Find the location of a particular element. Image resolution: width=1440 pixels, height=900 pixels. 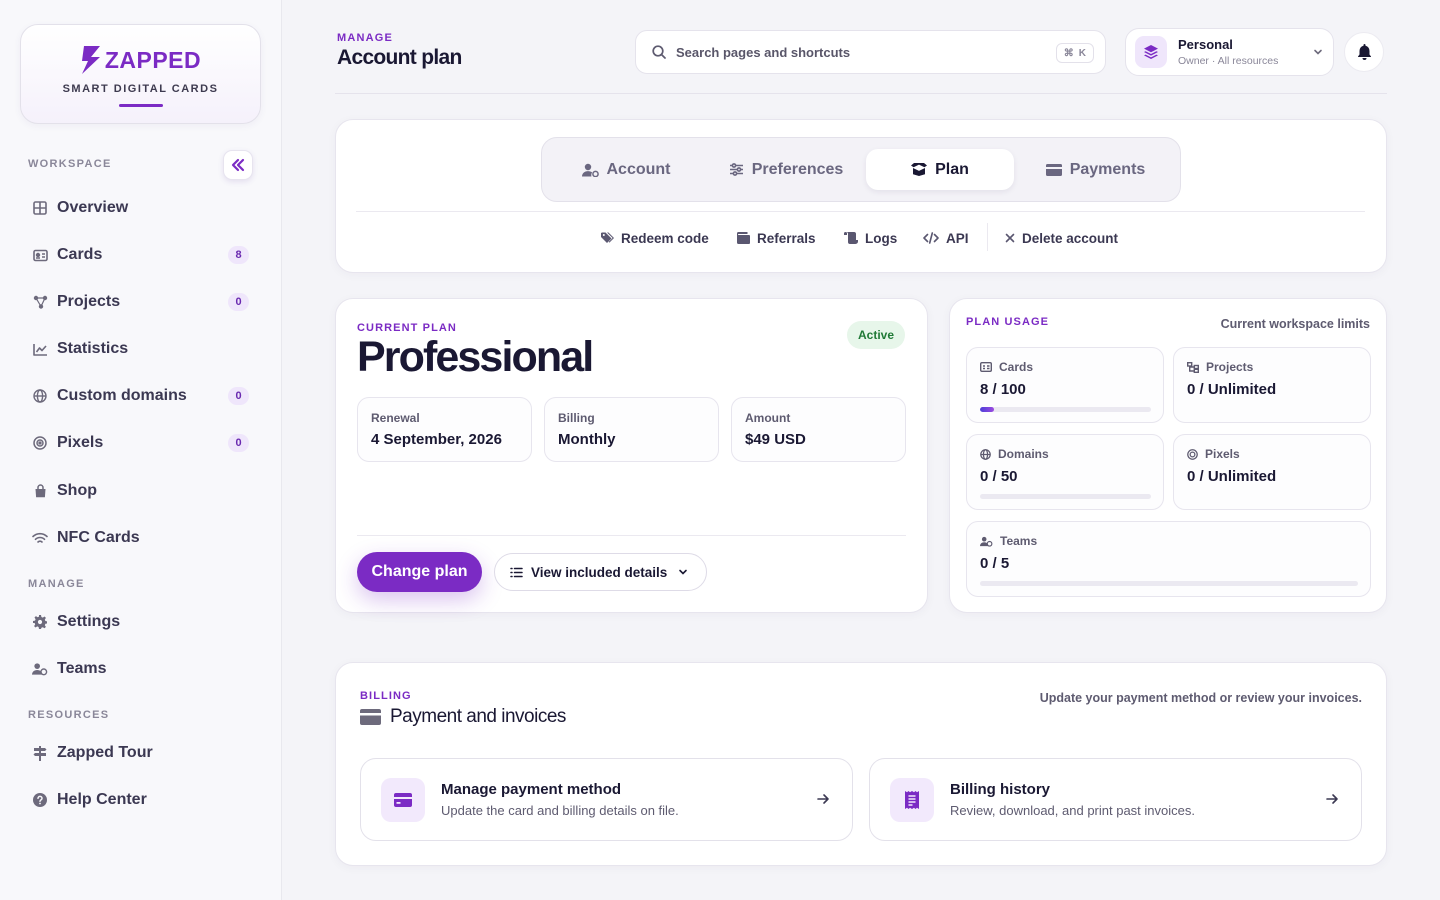

section-label-workspace: WORKSPACE is located at coordinates (70, 164).